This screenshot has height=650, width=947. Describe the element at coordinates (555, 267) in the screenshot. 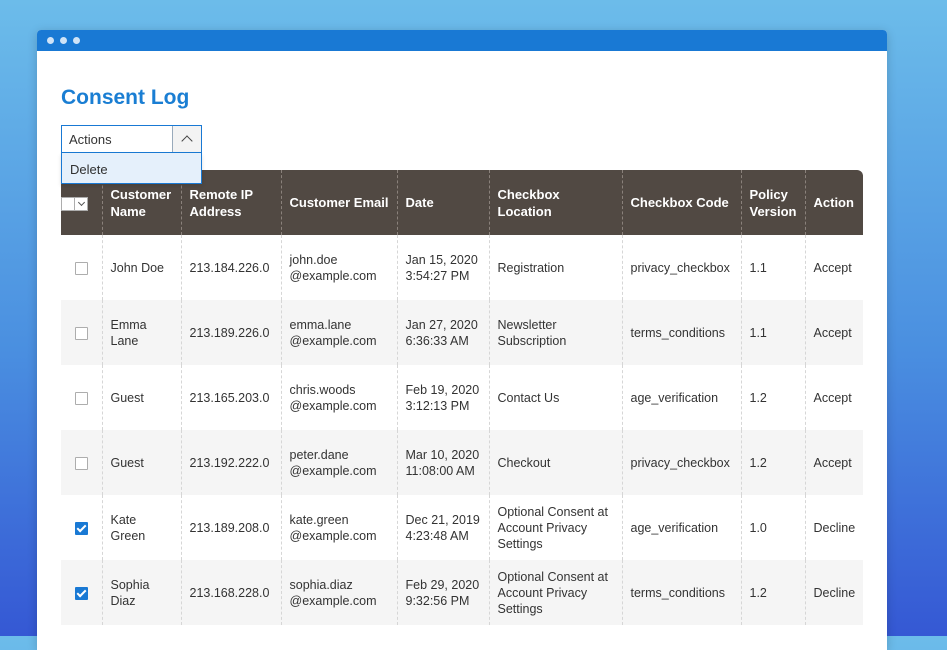

I see `checkbox-location-cell: Registration` at that location.